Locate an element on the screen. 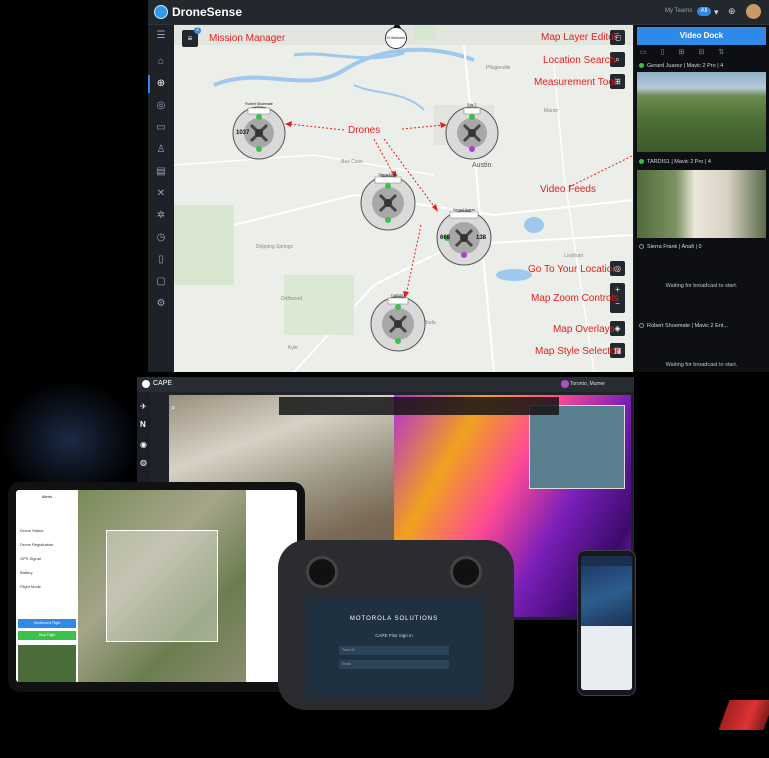 Image resolution: width=769 pixels, height=758 pixels. card-icon: ▭ is located at coordinates (161, 128).